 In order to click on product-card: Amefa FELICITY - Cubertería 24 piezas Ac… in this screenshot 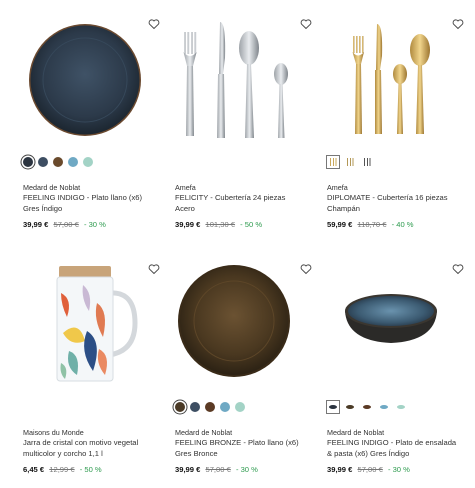, I will do `click(243, 124)`.